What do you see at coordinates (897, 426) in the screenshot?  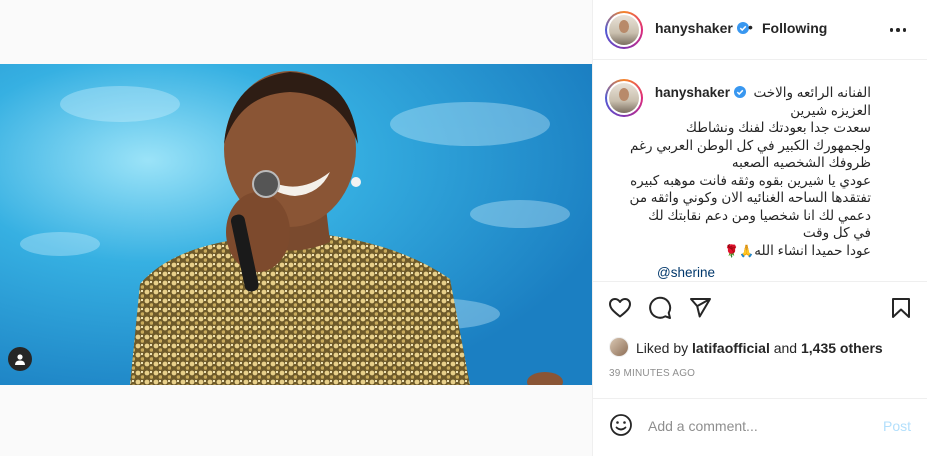 I see `post-comment-button: Post` at bounding box center [897, 426].